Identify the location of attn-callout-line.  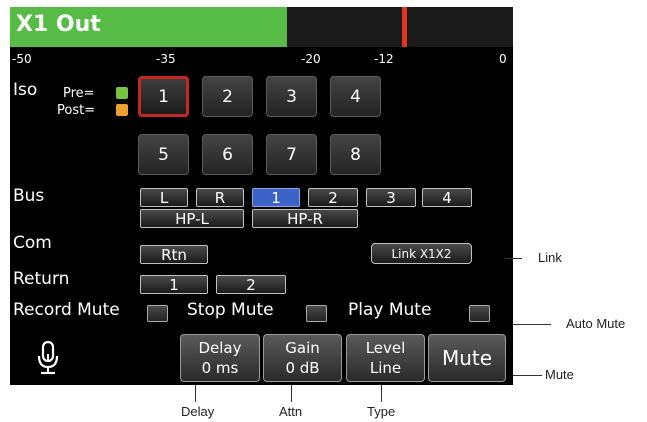
(291, 393).